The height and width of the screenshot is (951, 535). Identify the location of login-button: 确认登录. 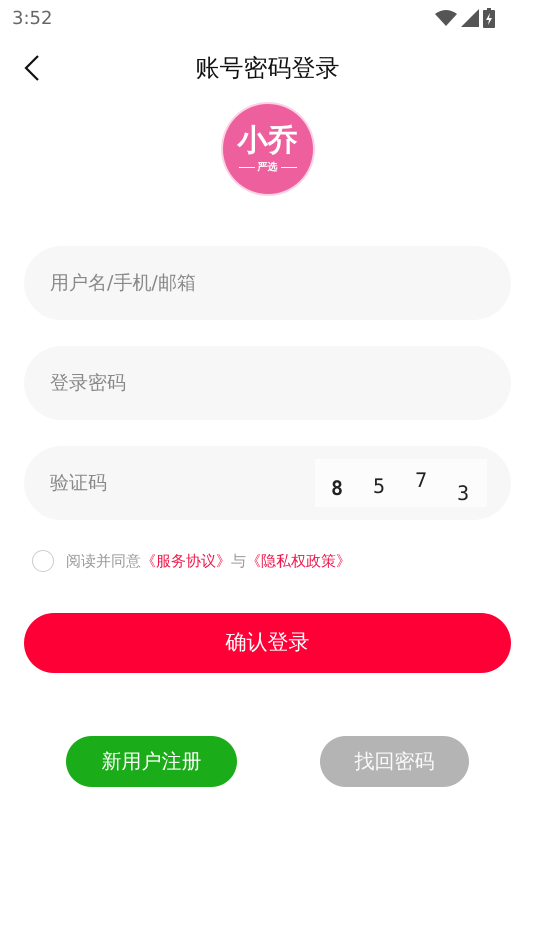
(267, 642).